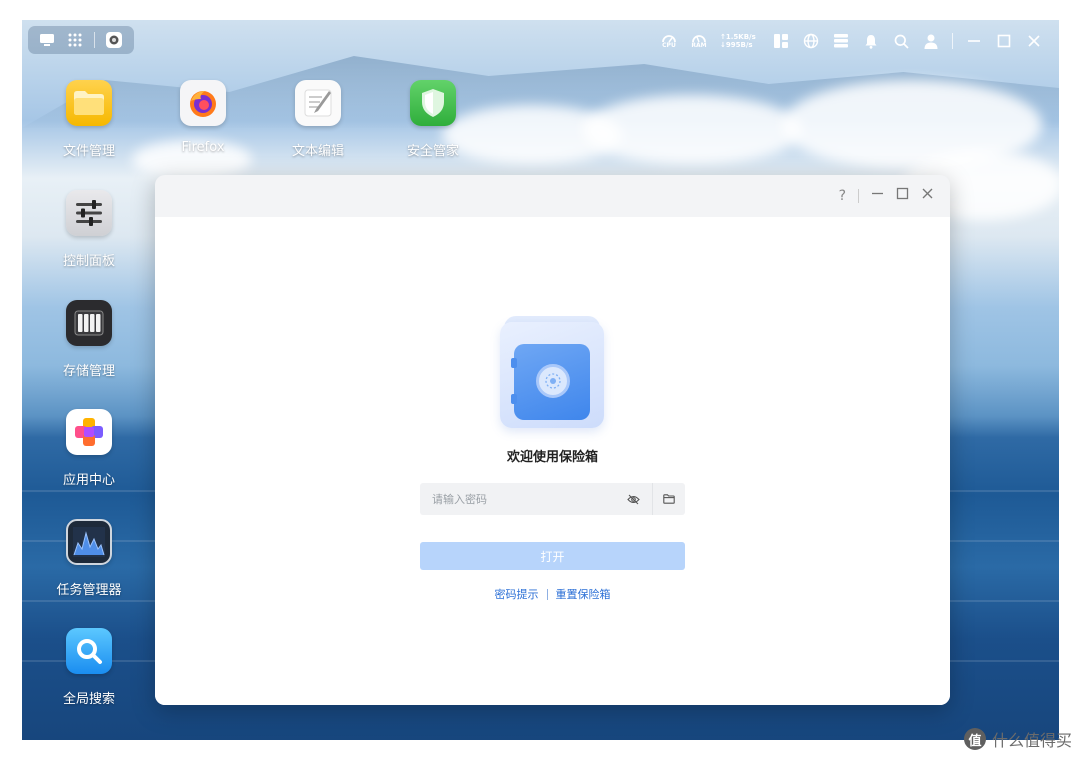 This screenshot has width=1080, height=761. I want to click on app-label: 应用中心, so click(88, 480).